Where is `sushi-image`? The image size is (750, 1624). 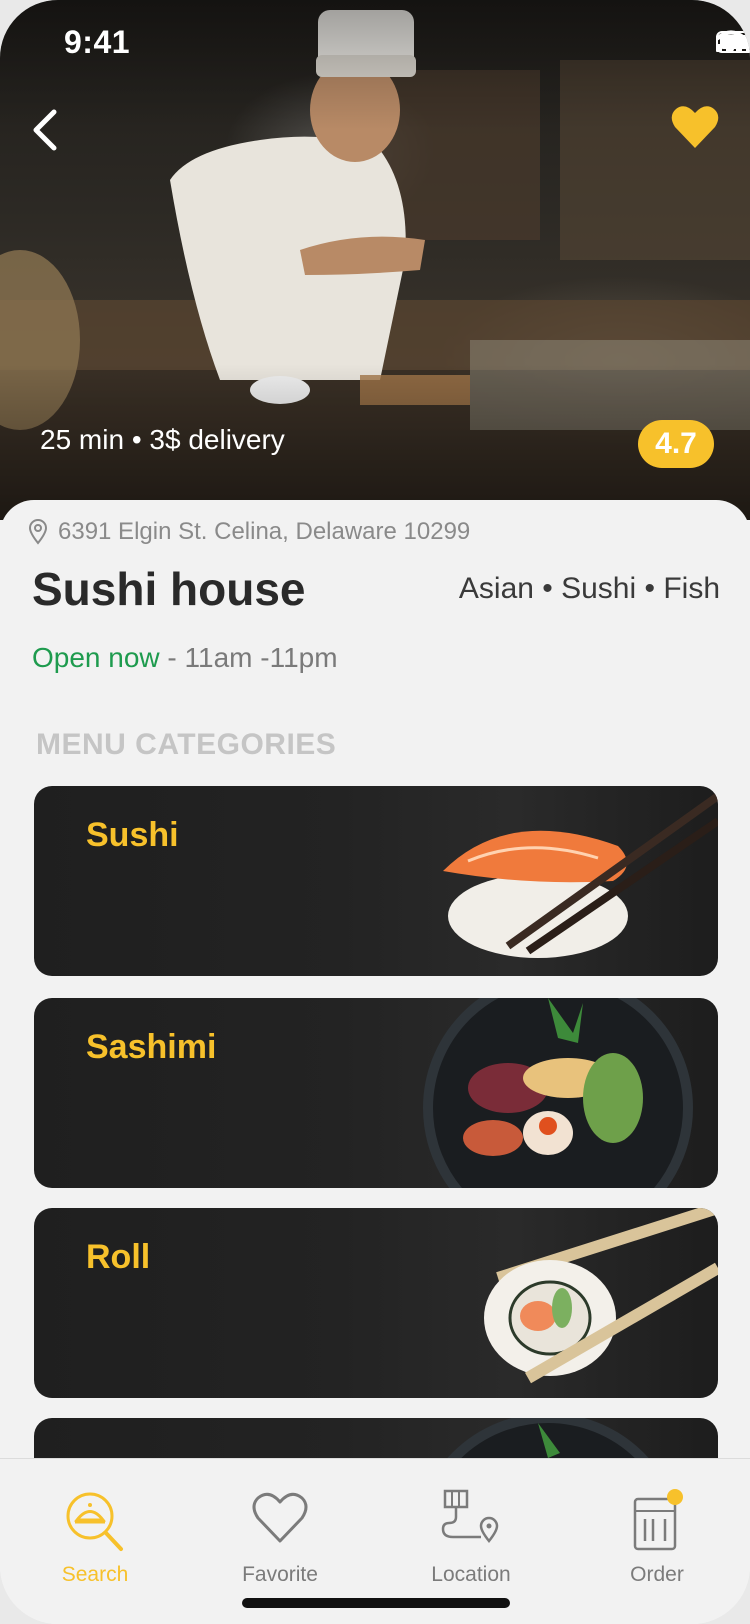
sushi-image is located at coordinates (580, 875).